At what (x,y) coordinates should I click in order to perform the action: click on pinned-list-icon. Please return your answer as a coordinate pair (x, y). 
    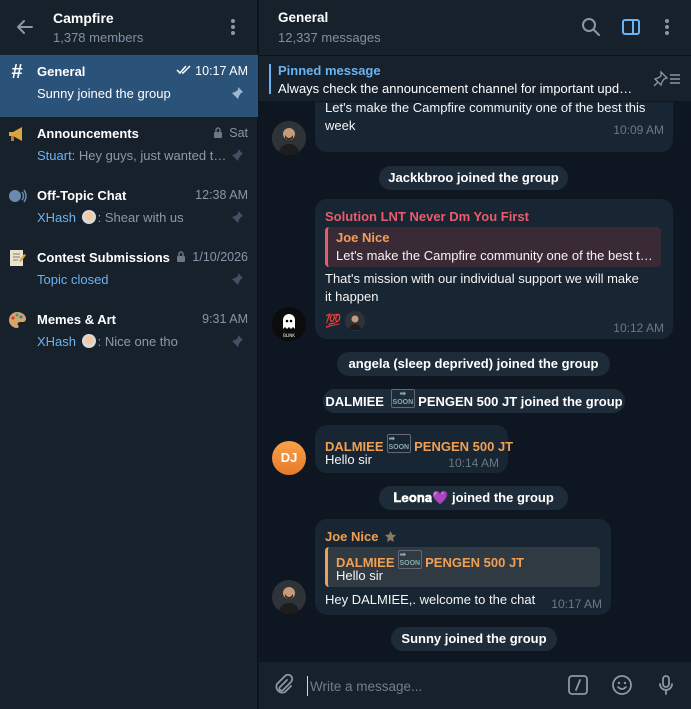
    Looking at the image, I should click on (667, 79).